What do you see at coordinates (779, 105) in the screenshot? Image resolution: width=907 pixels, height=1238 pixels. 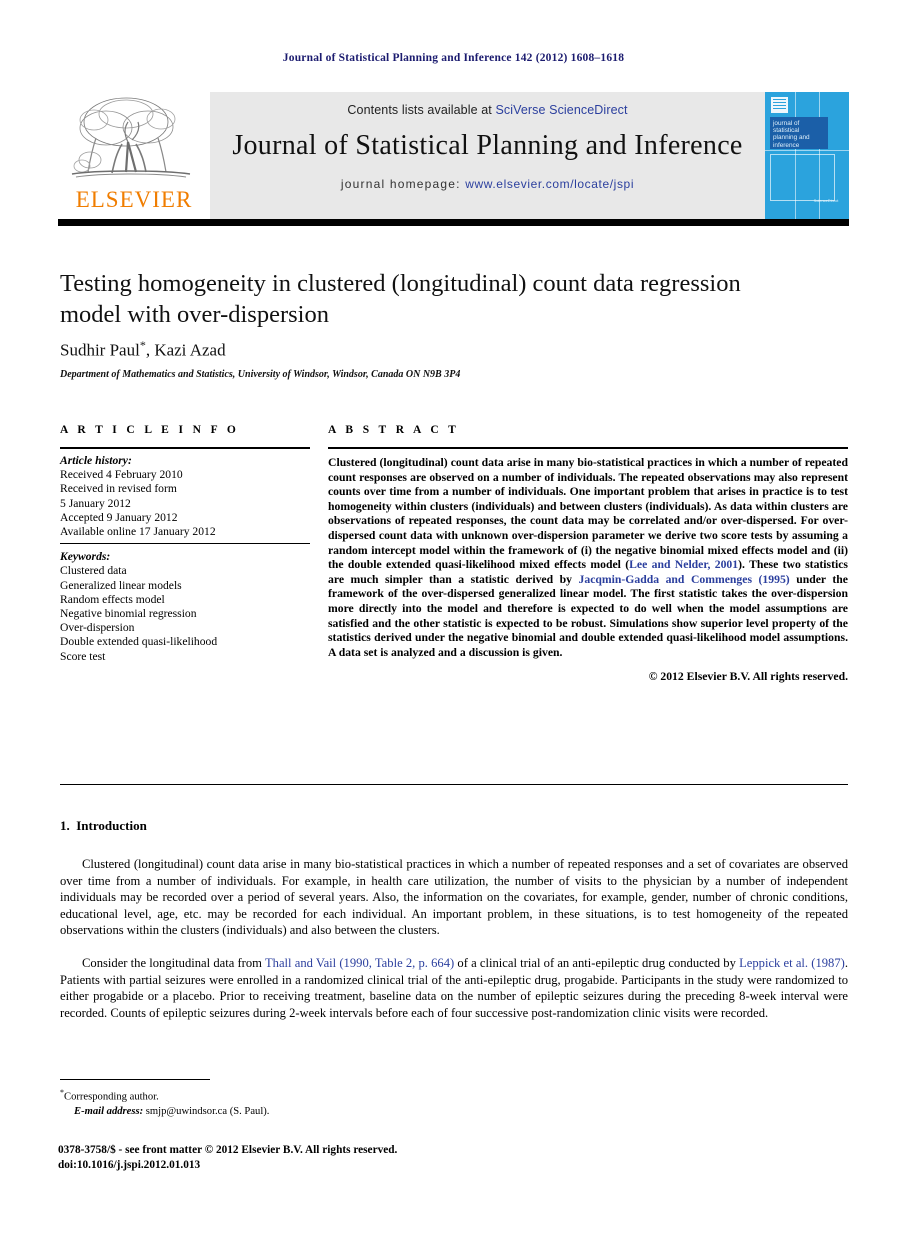 I see `cover-elsevier-icon` at bounding box center [779, 105].